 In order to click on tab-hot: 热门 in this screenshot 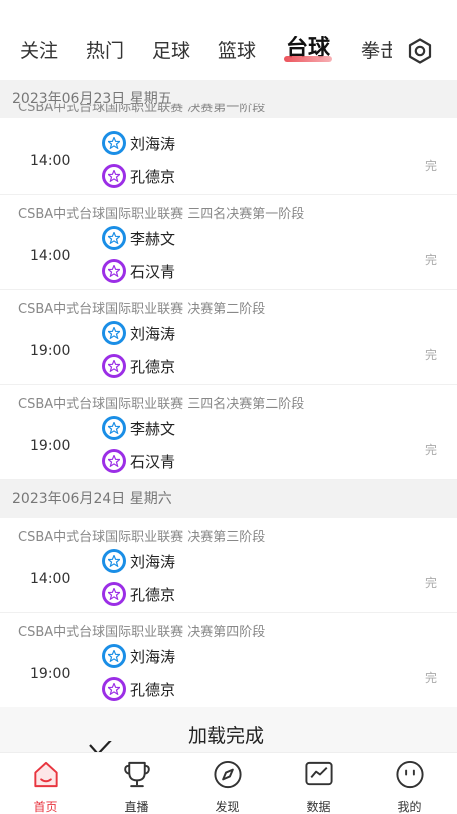, I will do `click(105, 51)`.